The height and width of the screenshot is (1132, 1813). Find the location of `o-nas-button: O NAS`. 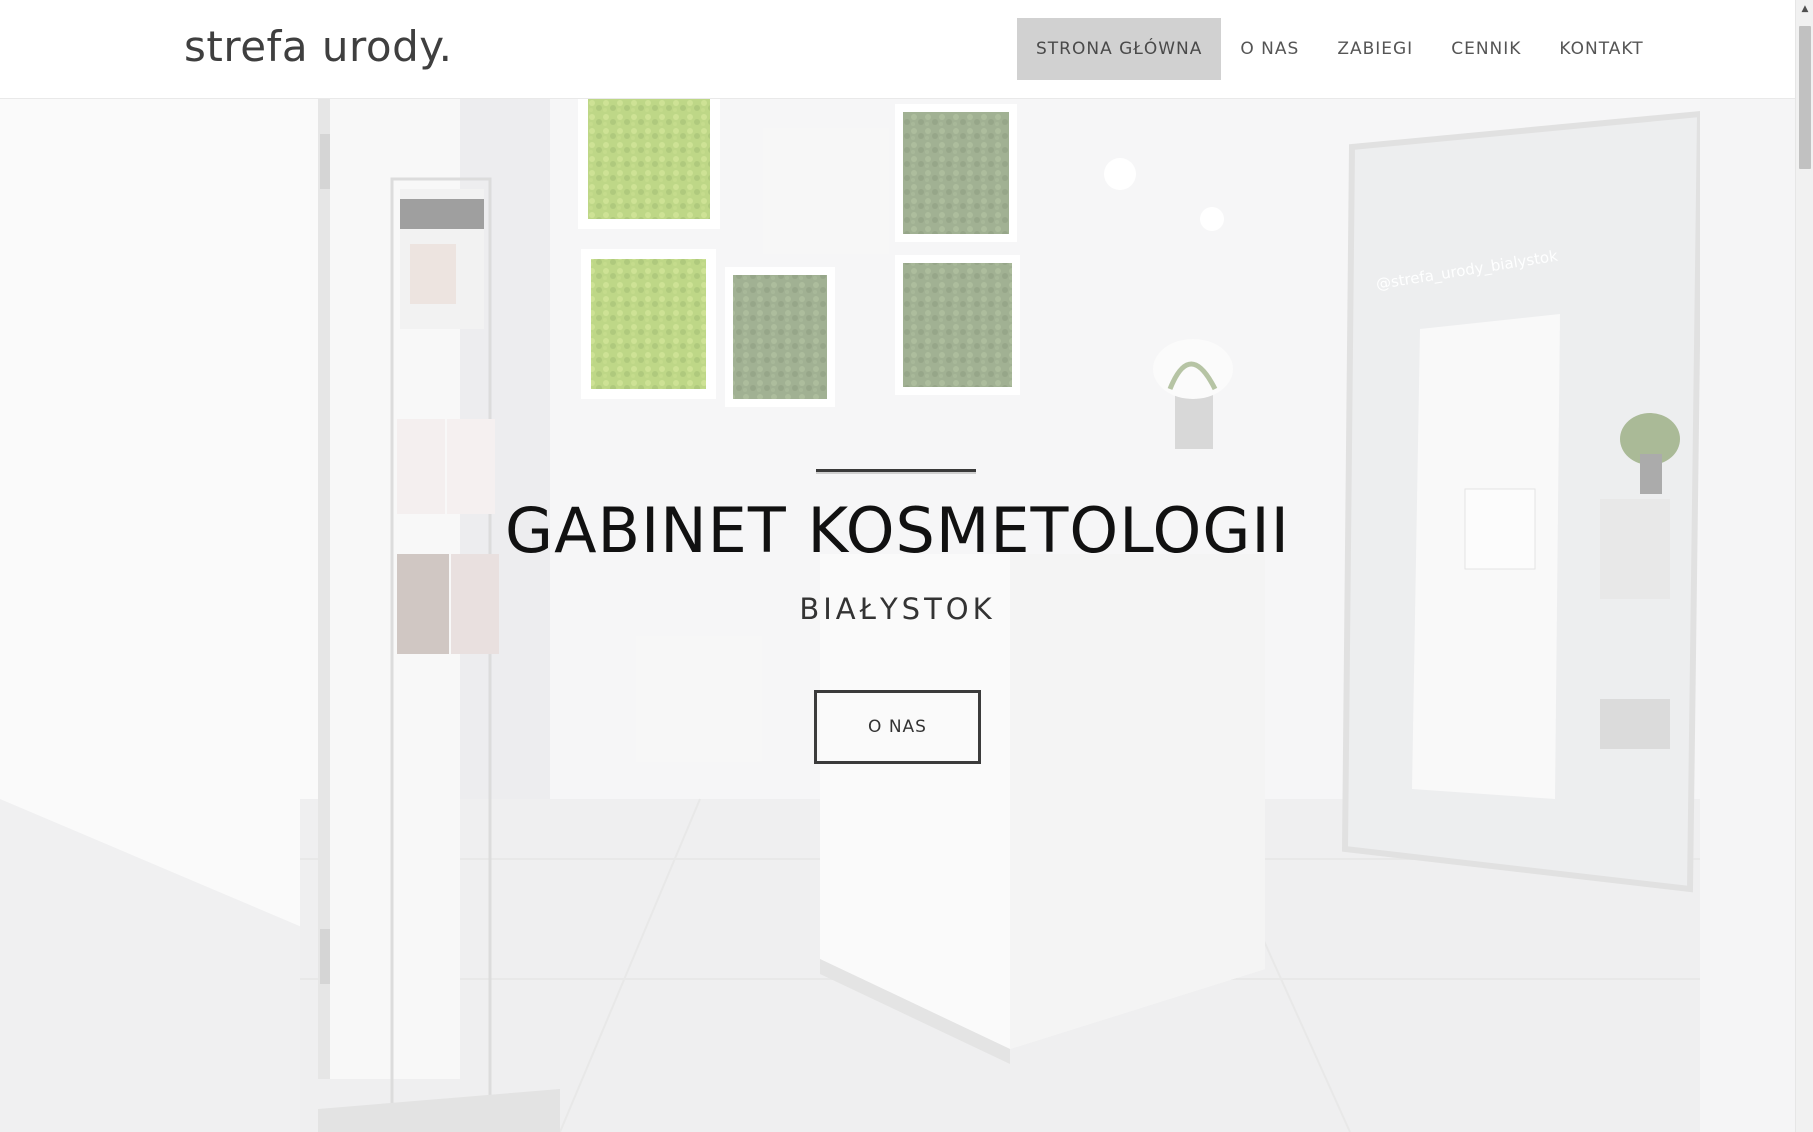

o-nas-button: O NAS is located at coordinates (897, 727).